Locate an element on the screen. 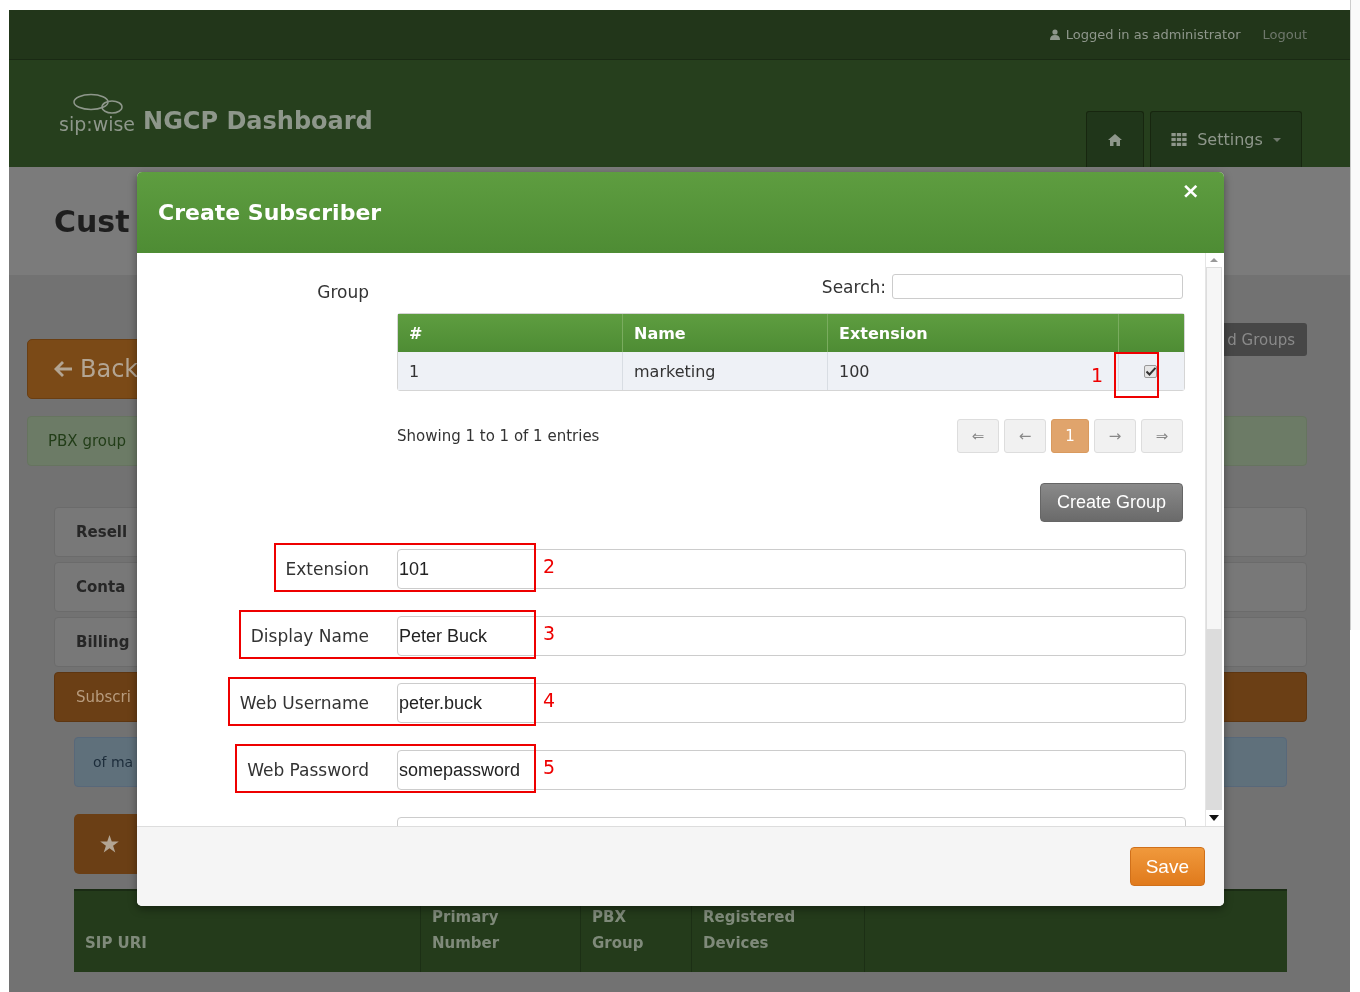 This screenshot has height=992, width=1360. field-label: Web Username is located at coordinates (304, 703).